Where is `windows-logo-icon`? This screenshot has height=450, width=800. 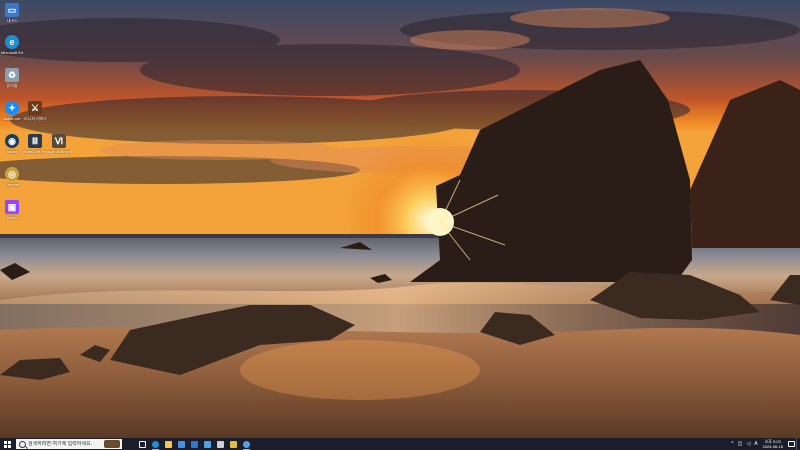
windows-logo-icon is located at coordinates (7, 444).